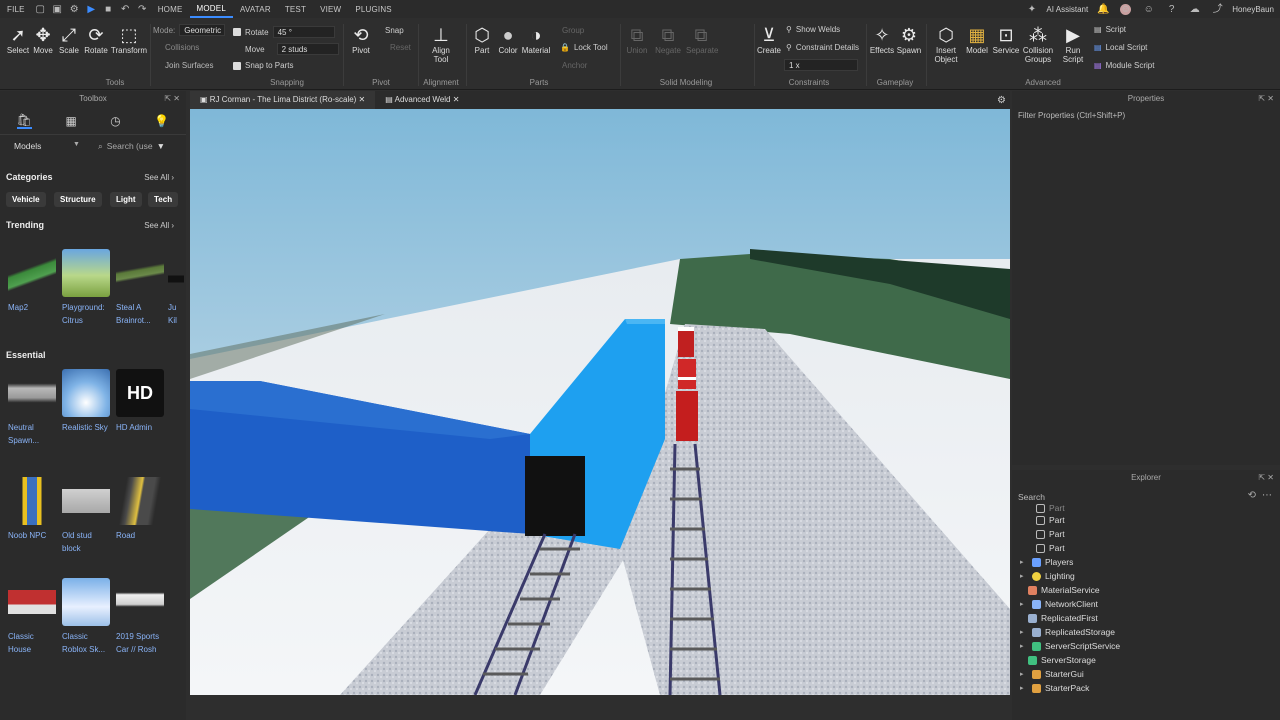 This screenshot has height=720, width=1280. What do you see at coordinates (1006, 39) in the screenshot?
I see `service-button: ⊡ Service` at bounding box center [1006, 39].